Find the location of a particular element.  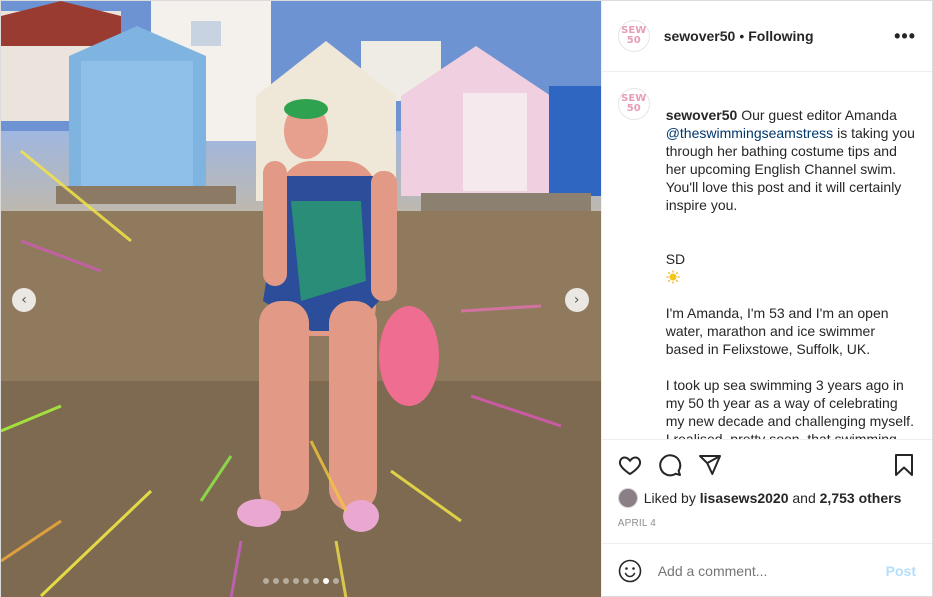

post-comment-button: Post is located at coordinates (901, 571).